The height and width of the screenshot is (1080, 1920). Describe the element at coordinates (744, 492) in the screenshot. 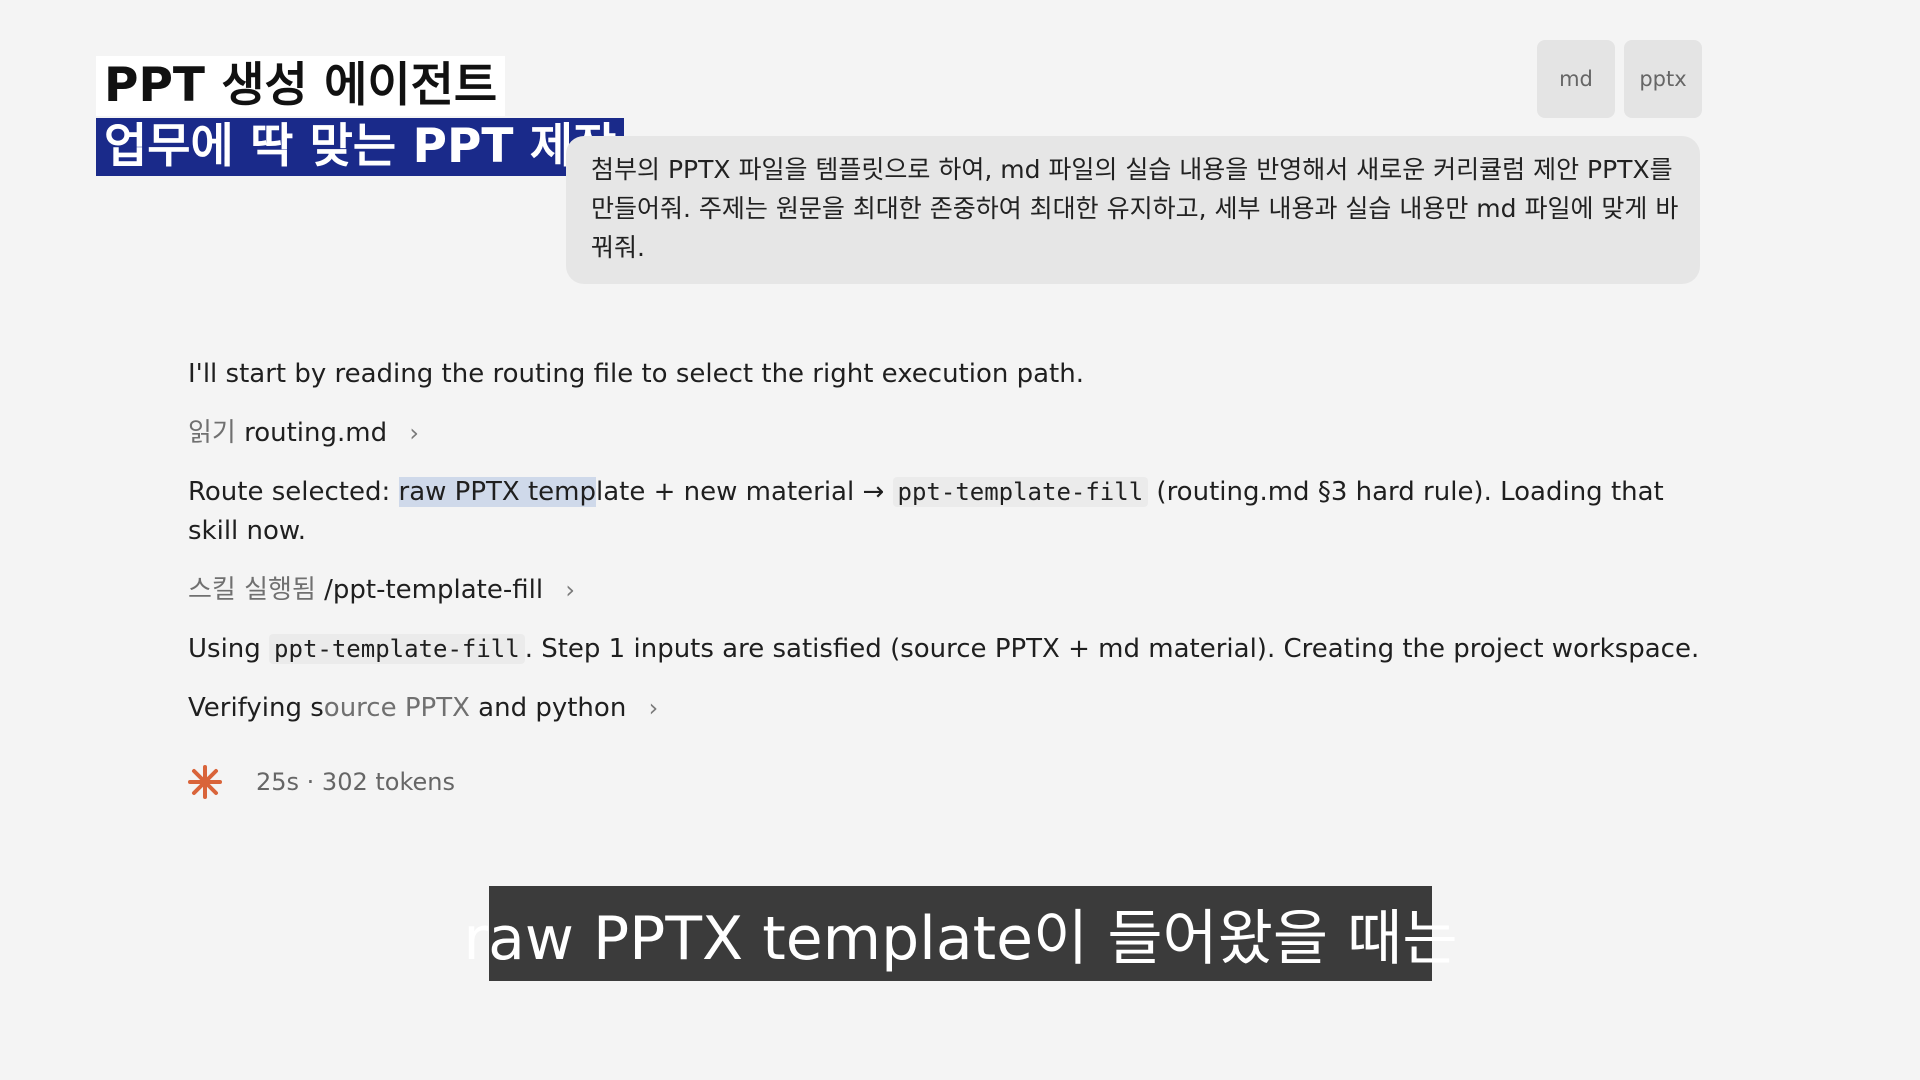

I see `route-rest: late + new material →` at that location.